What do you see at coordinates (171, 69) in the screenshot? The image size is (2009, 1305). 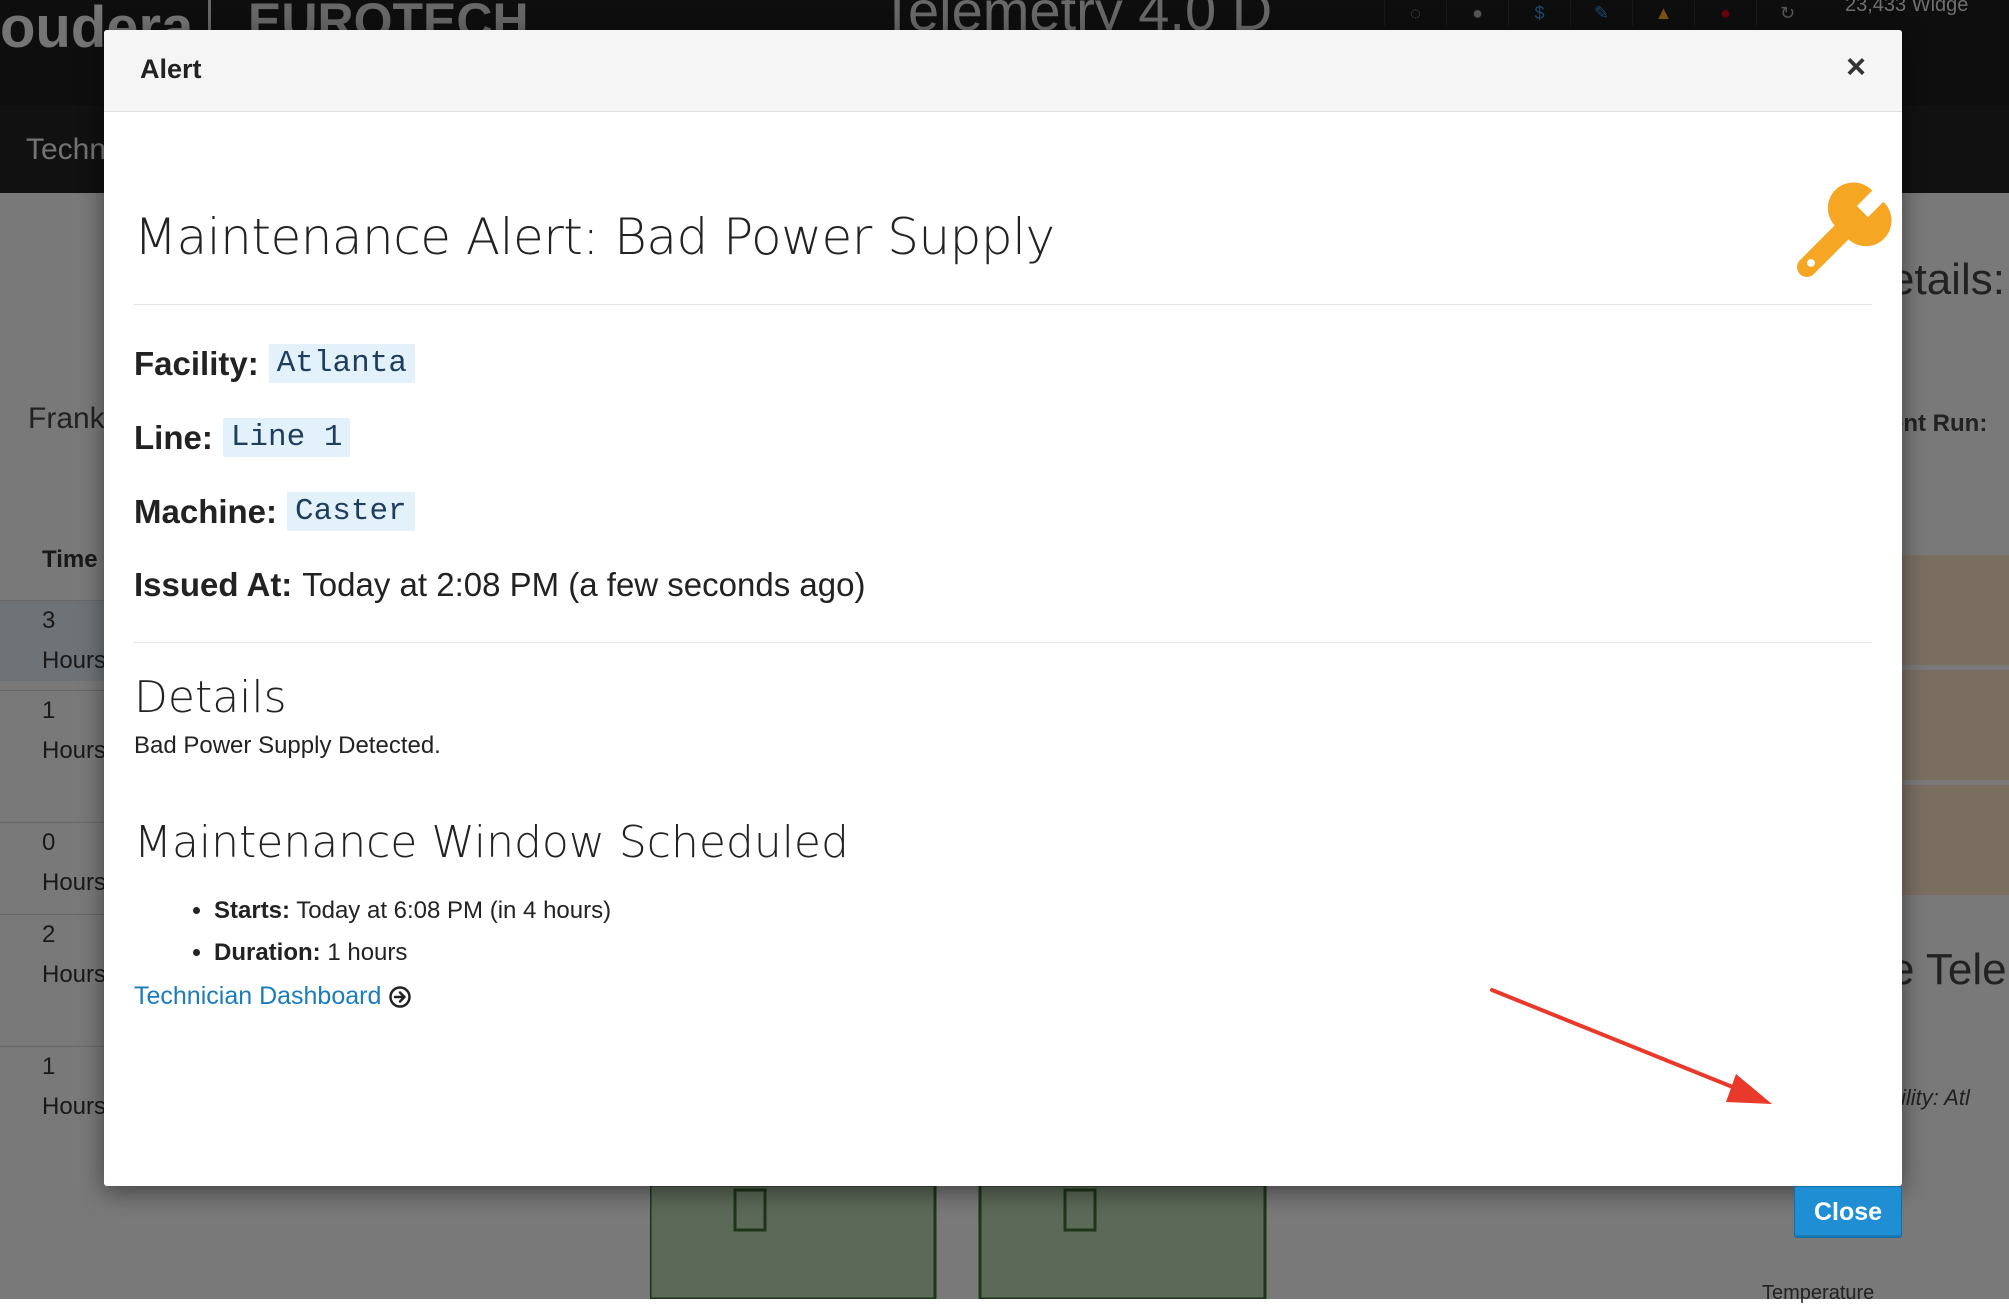 I see `modal-title: Alert` at bounding box center [171, 69].